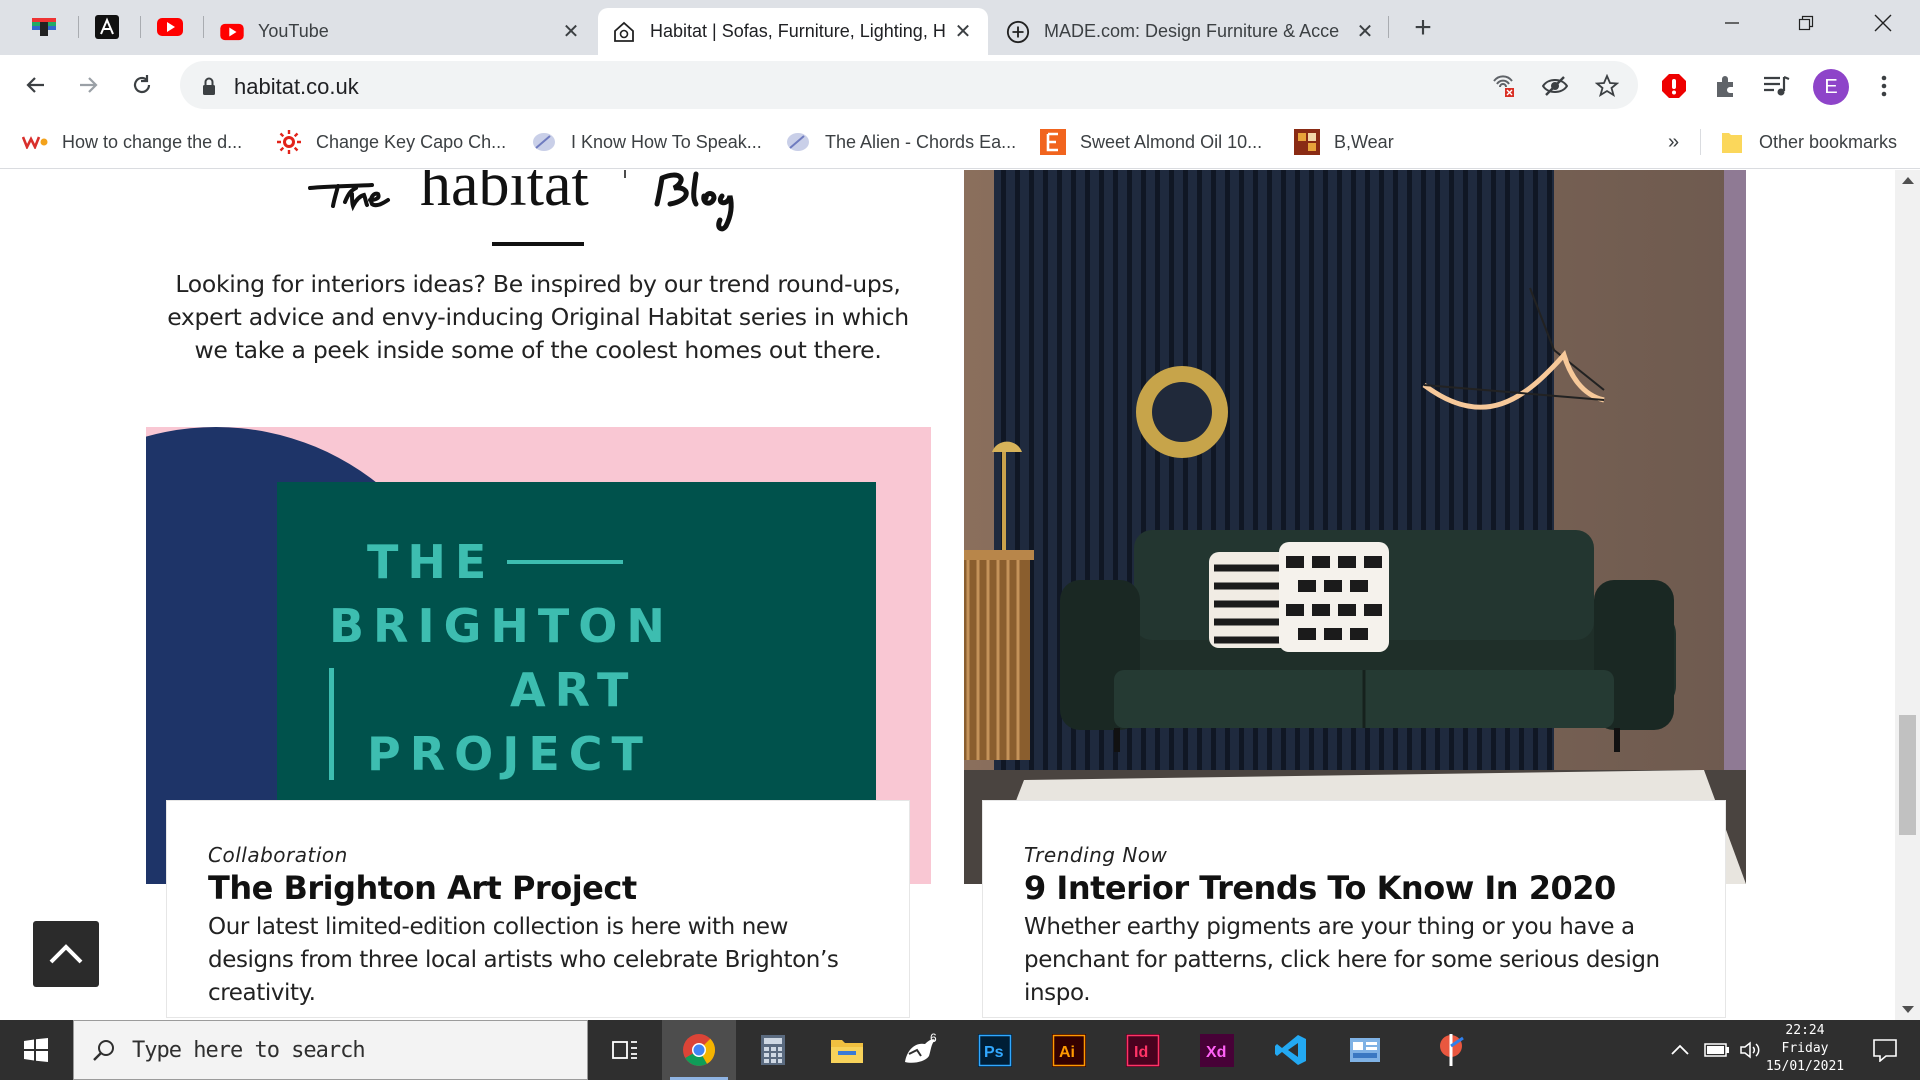  I want to click on taskbar-xd: Xd, so click(1217, 1050).